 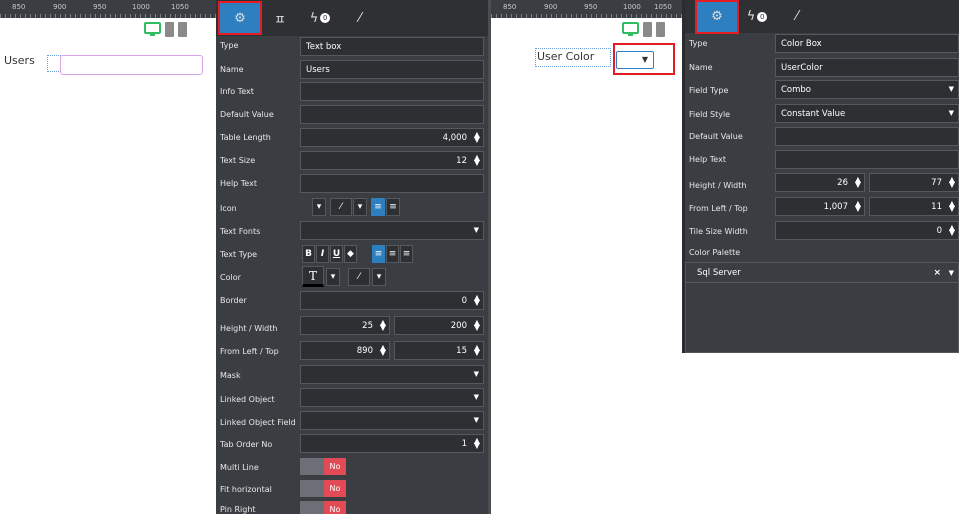 I want to click on text-align-right-button: ≡, so click(x=406, y=254).